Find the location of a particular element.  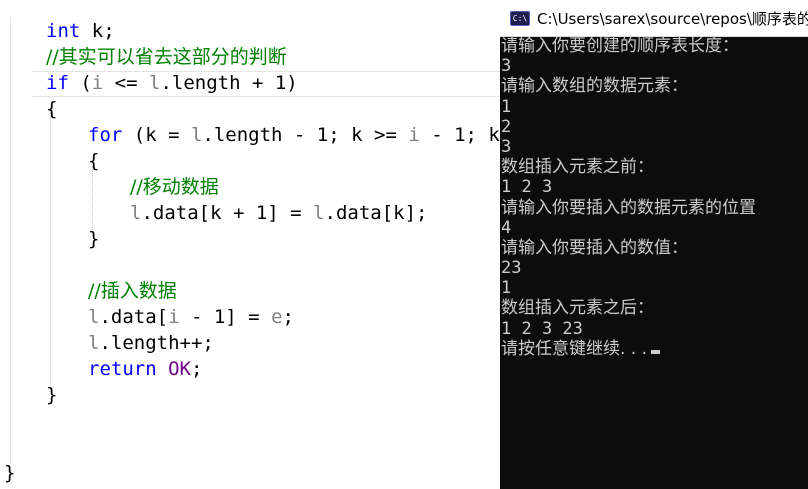

console-line: 请按任意键继续. . . is located at coordinates (654, 349).